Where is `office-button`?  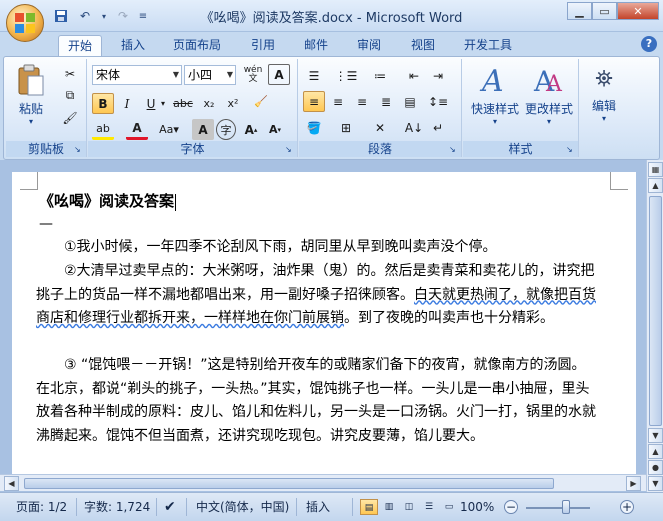 office-button is located at coordinates (25, 23).